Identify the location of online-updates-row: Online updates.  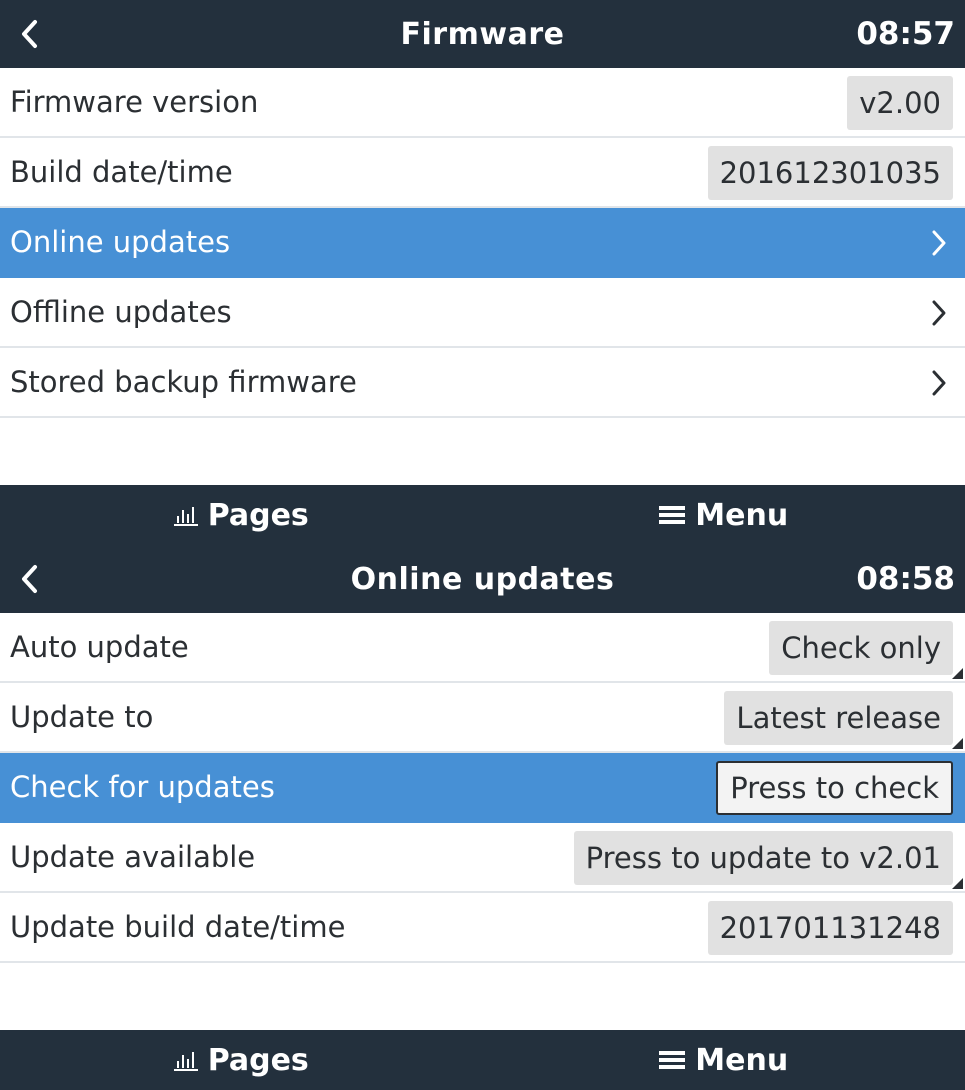
(482, 243).